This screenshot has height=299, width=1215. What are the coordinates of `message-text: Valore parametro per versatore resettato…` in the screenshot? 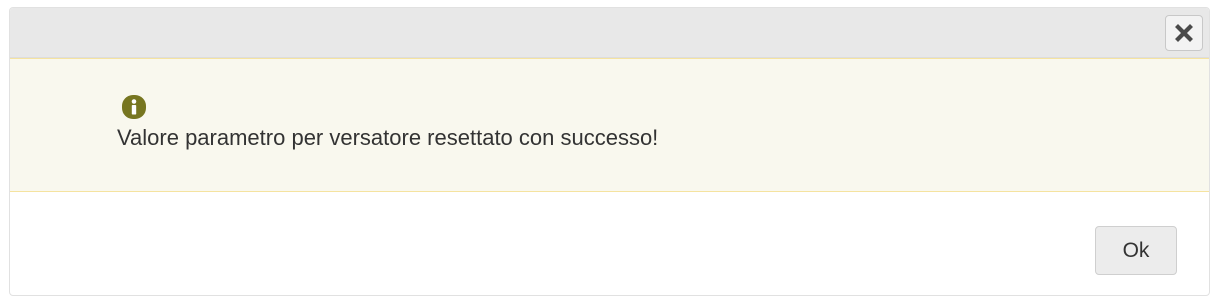 It's located at (388, 137).